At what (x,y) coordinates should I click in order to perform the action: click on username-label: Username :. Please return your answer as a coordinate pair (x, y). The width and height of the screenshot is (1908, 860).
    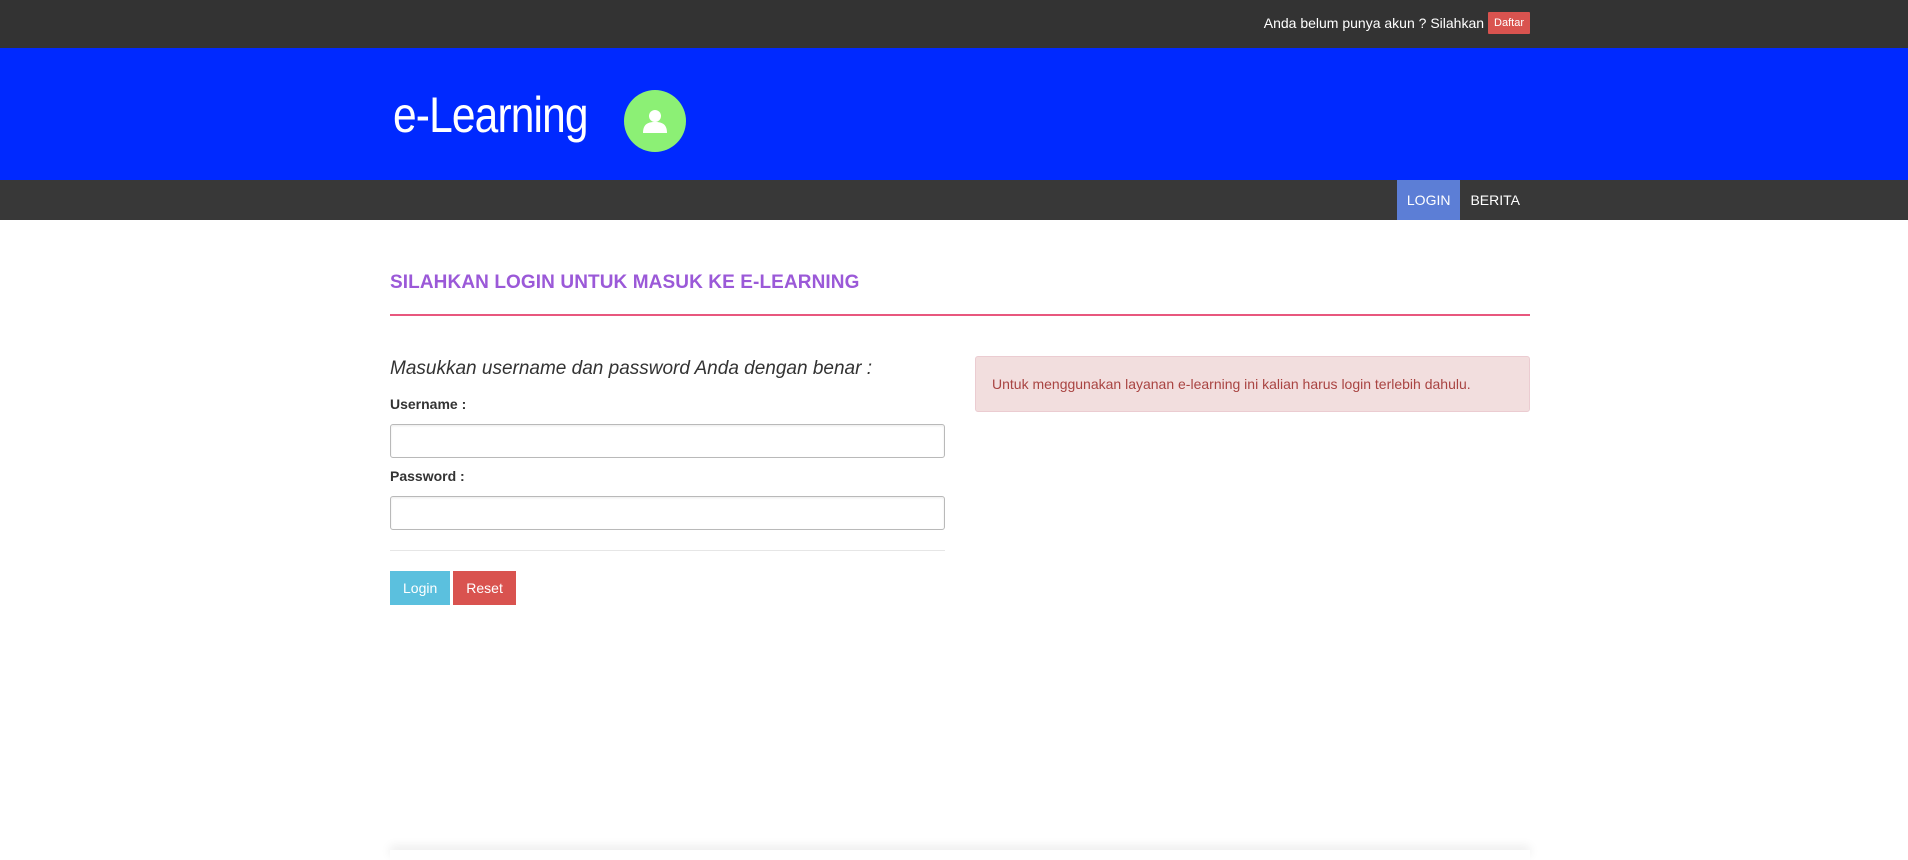
    Looking at the image, I should click on (428, 404).